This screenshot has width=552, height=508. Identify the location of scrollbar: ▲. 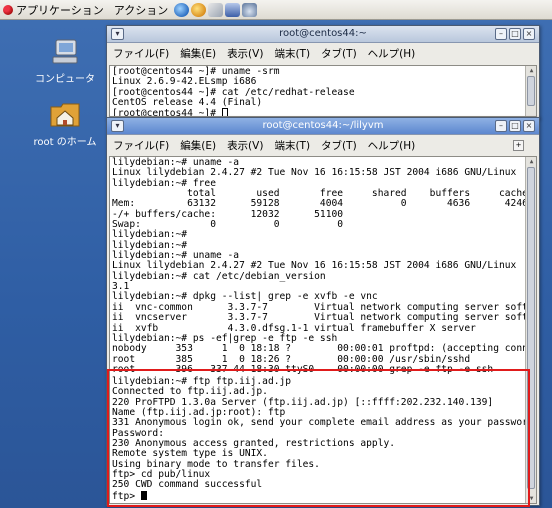
(530, 91).